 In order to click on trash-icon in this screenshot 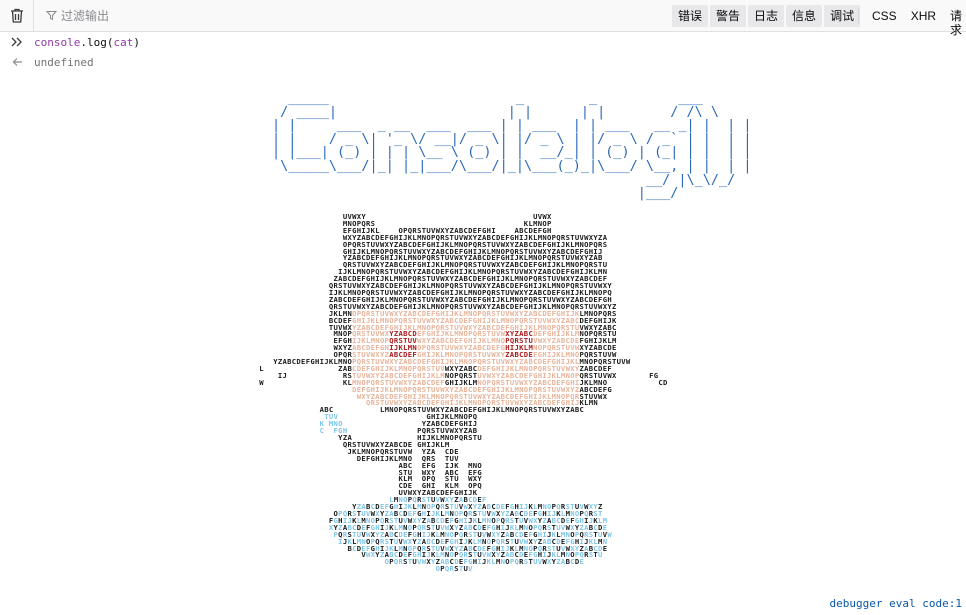, I will do `click(16, 15)`.